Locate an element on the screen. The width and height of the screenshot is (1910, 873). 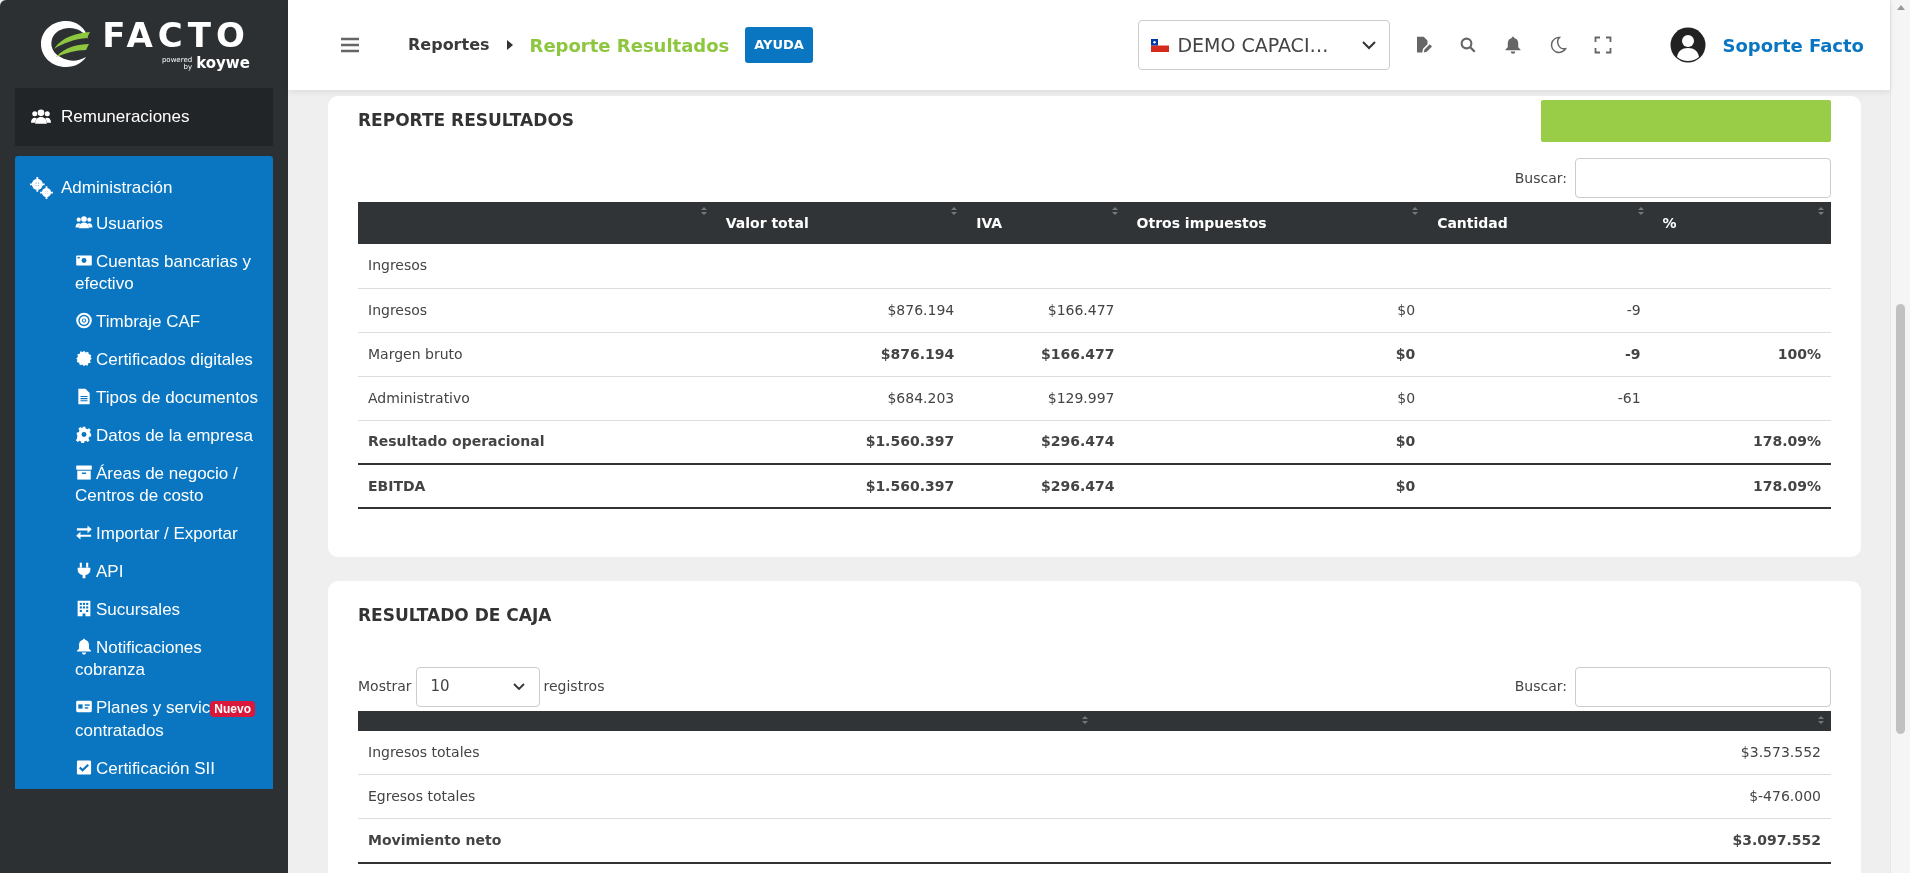
submenu-item: Notificaciones cobranza is located at coordinates (151, 660).